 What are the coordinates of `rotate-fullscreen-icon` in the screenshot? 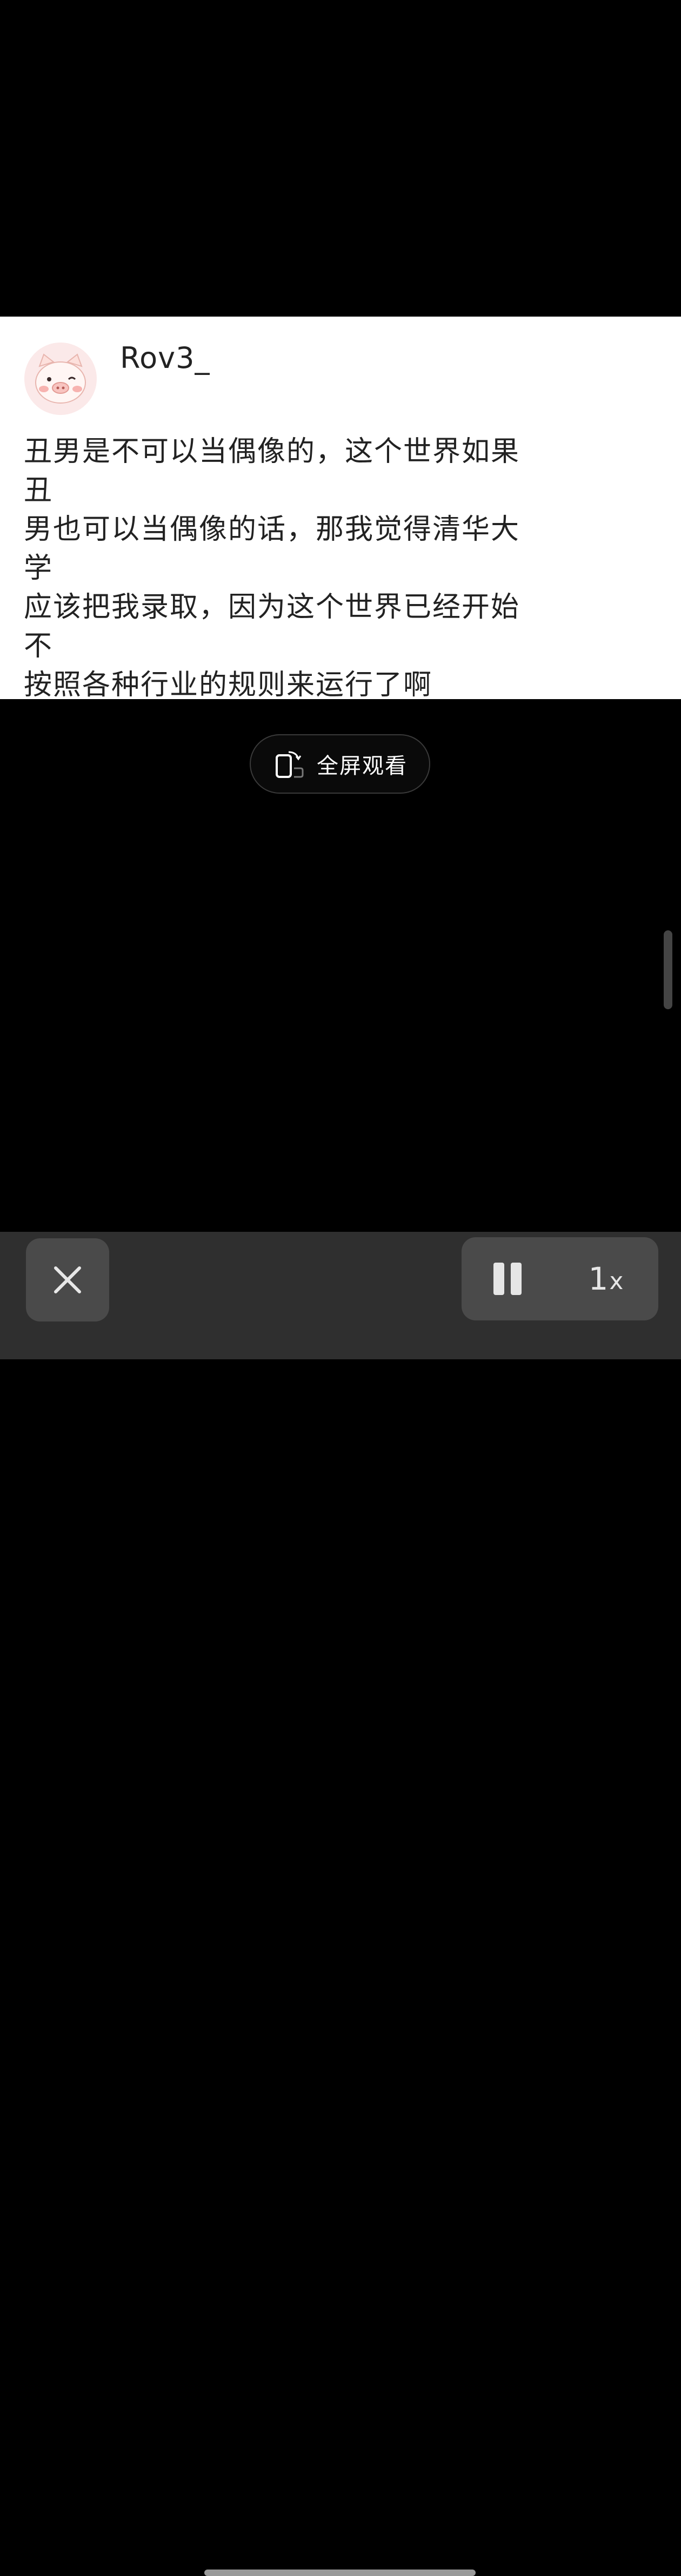 It's located at (290, 765).